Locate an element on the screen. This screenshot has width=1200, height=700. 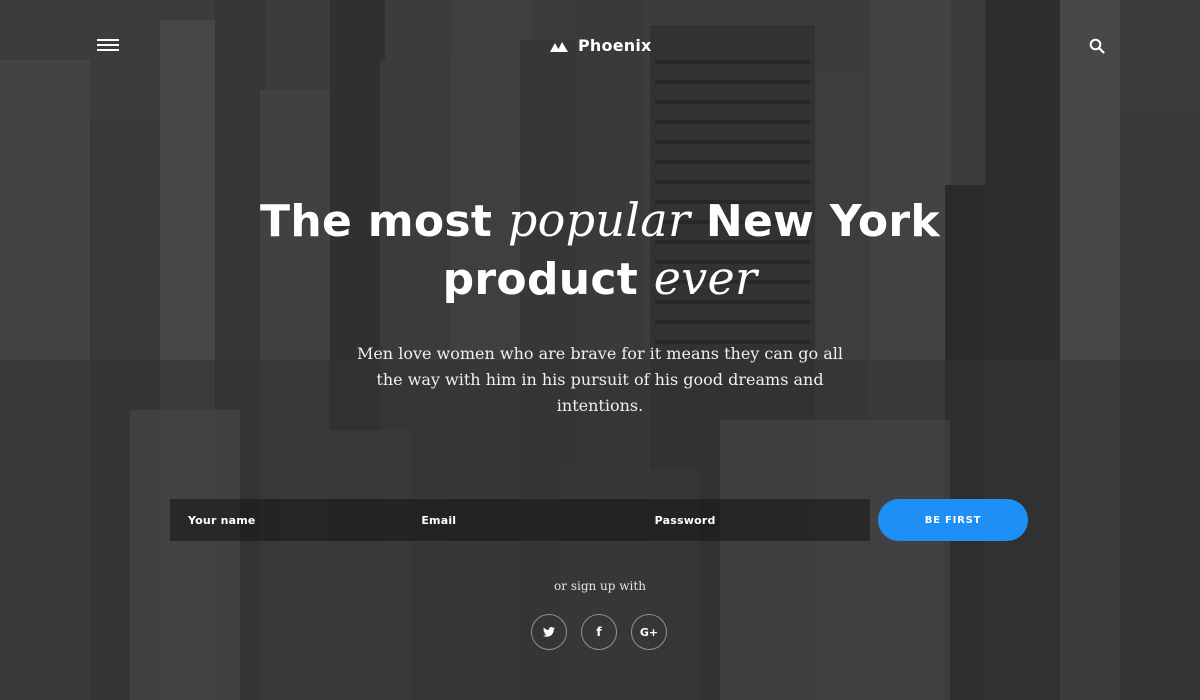
mountain-logo-icon is located at coordinates (559, 46).